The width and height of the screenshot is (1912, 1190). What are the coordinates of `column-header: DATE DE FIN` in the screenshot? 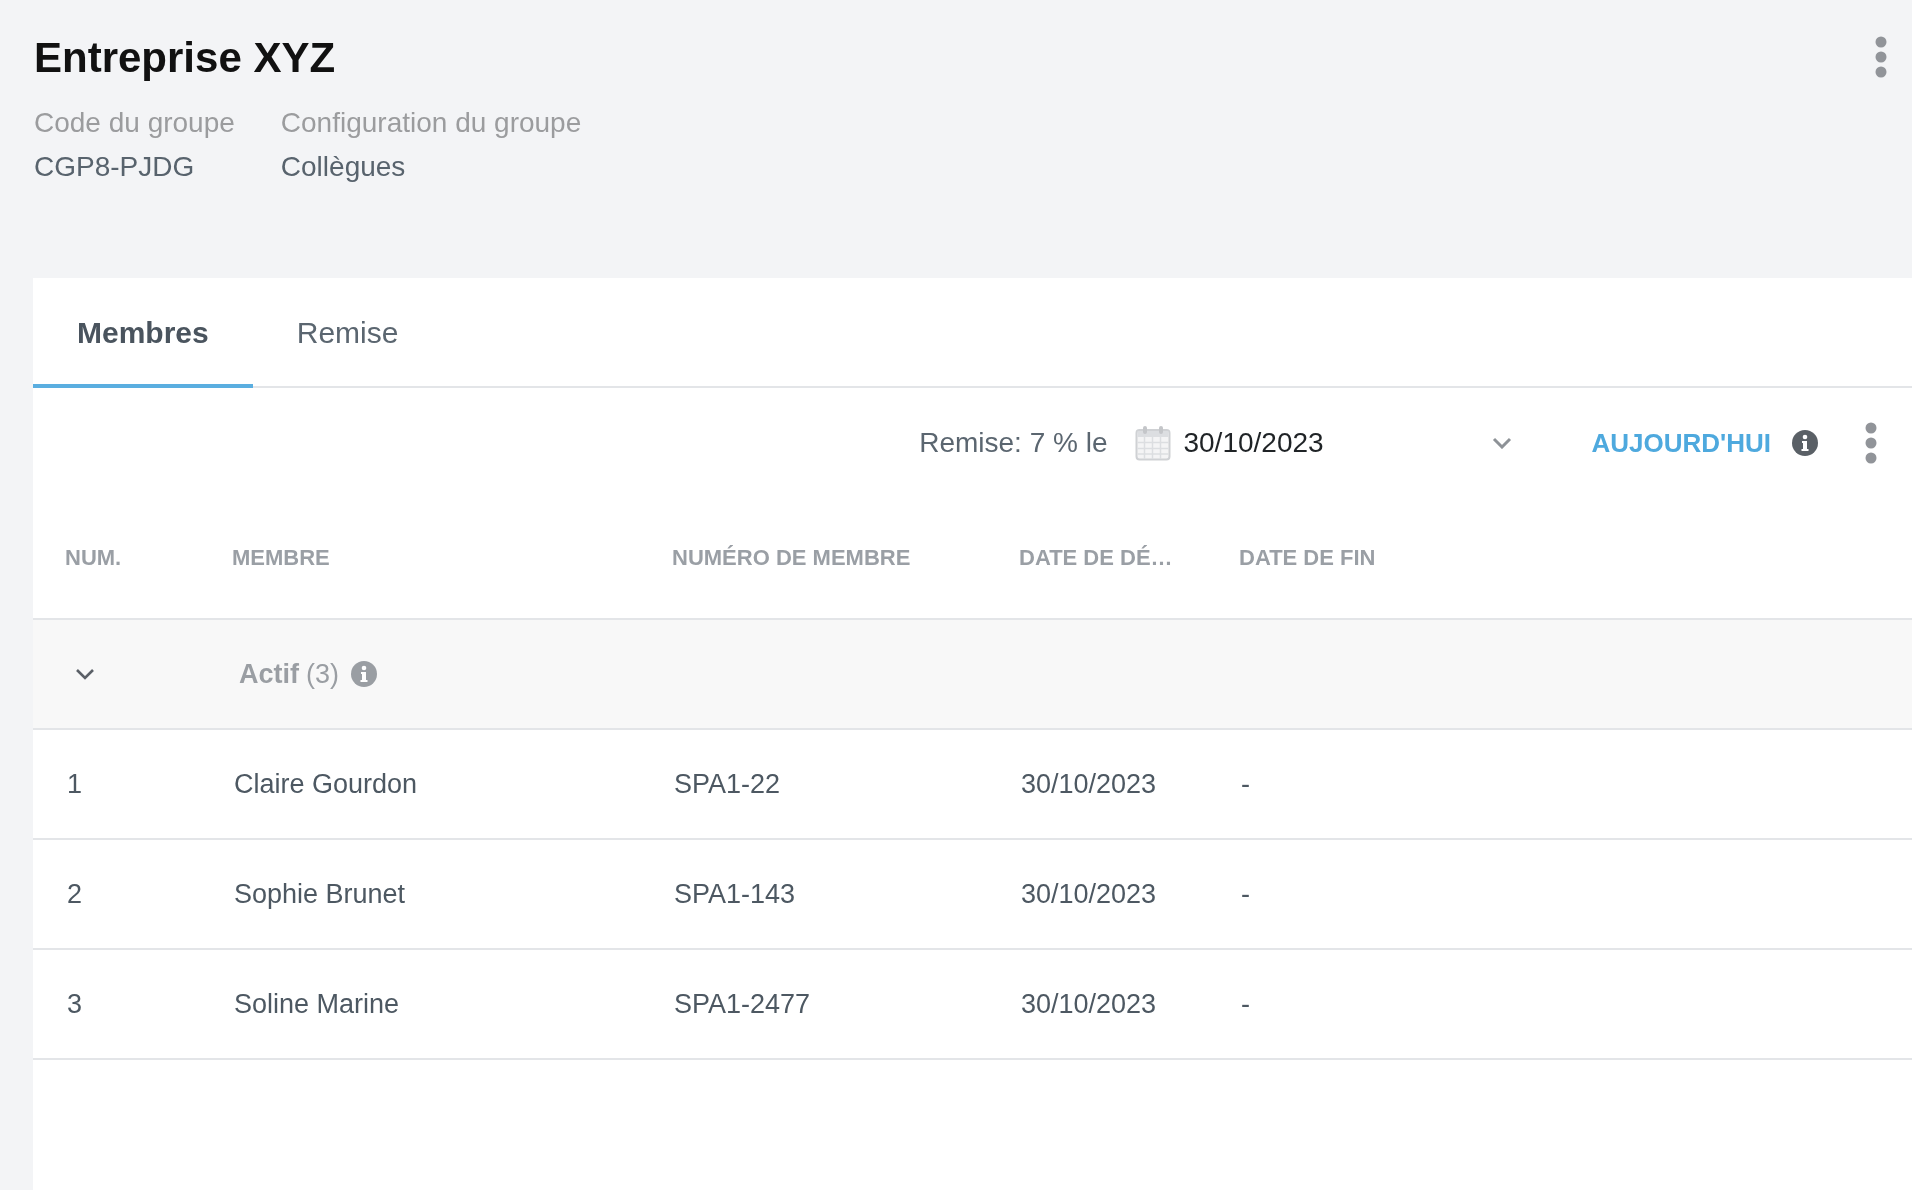 It's located at (1308, 558).